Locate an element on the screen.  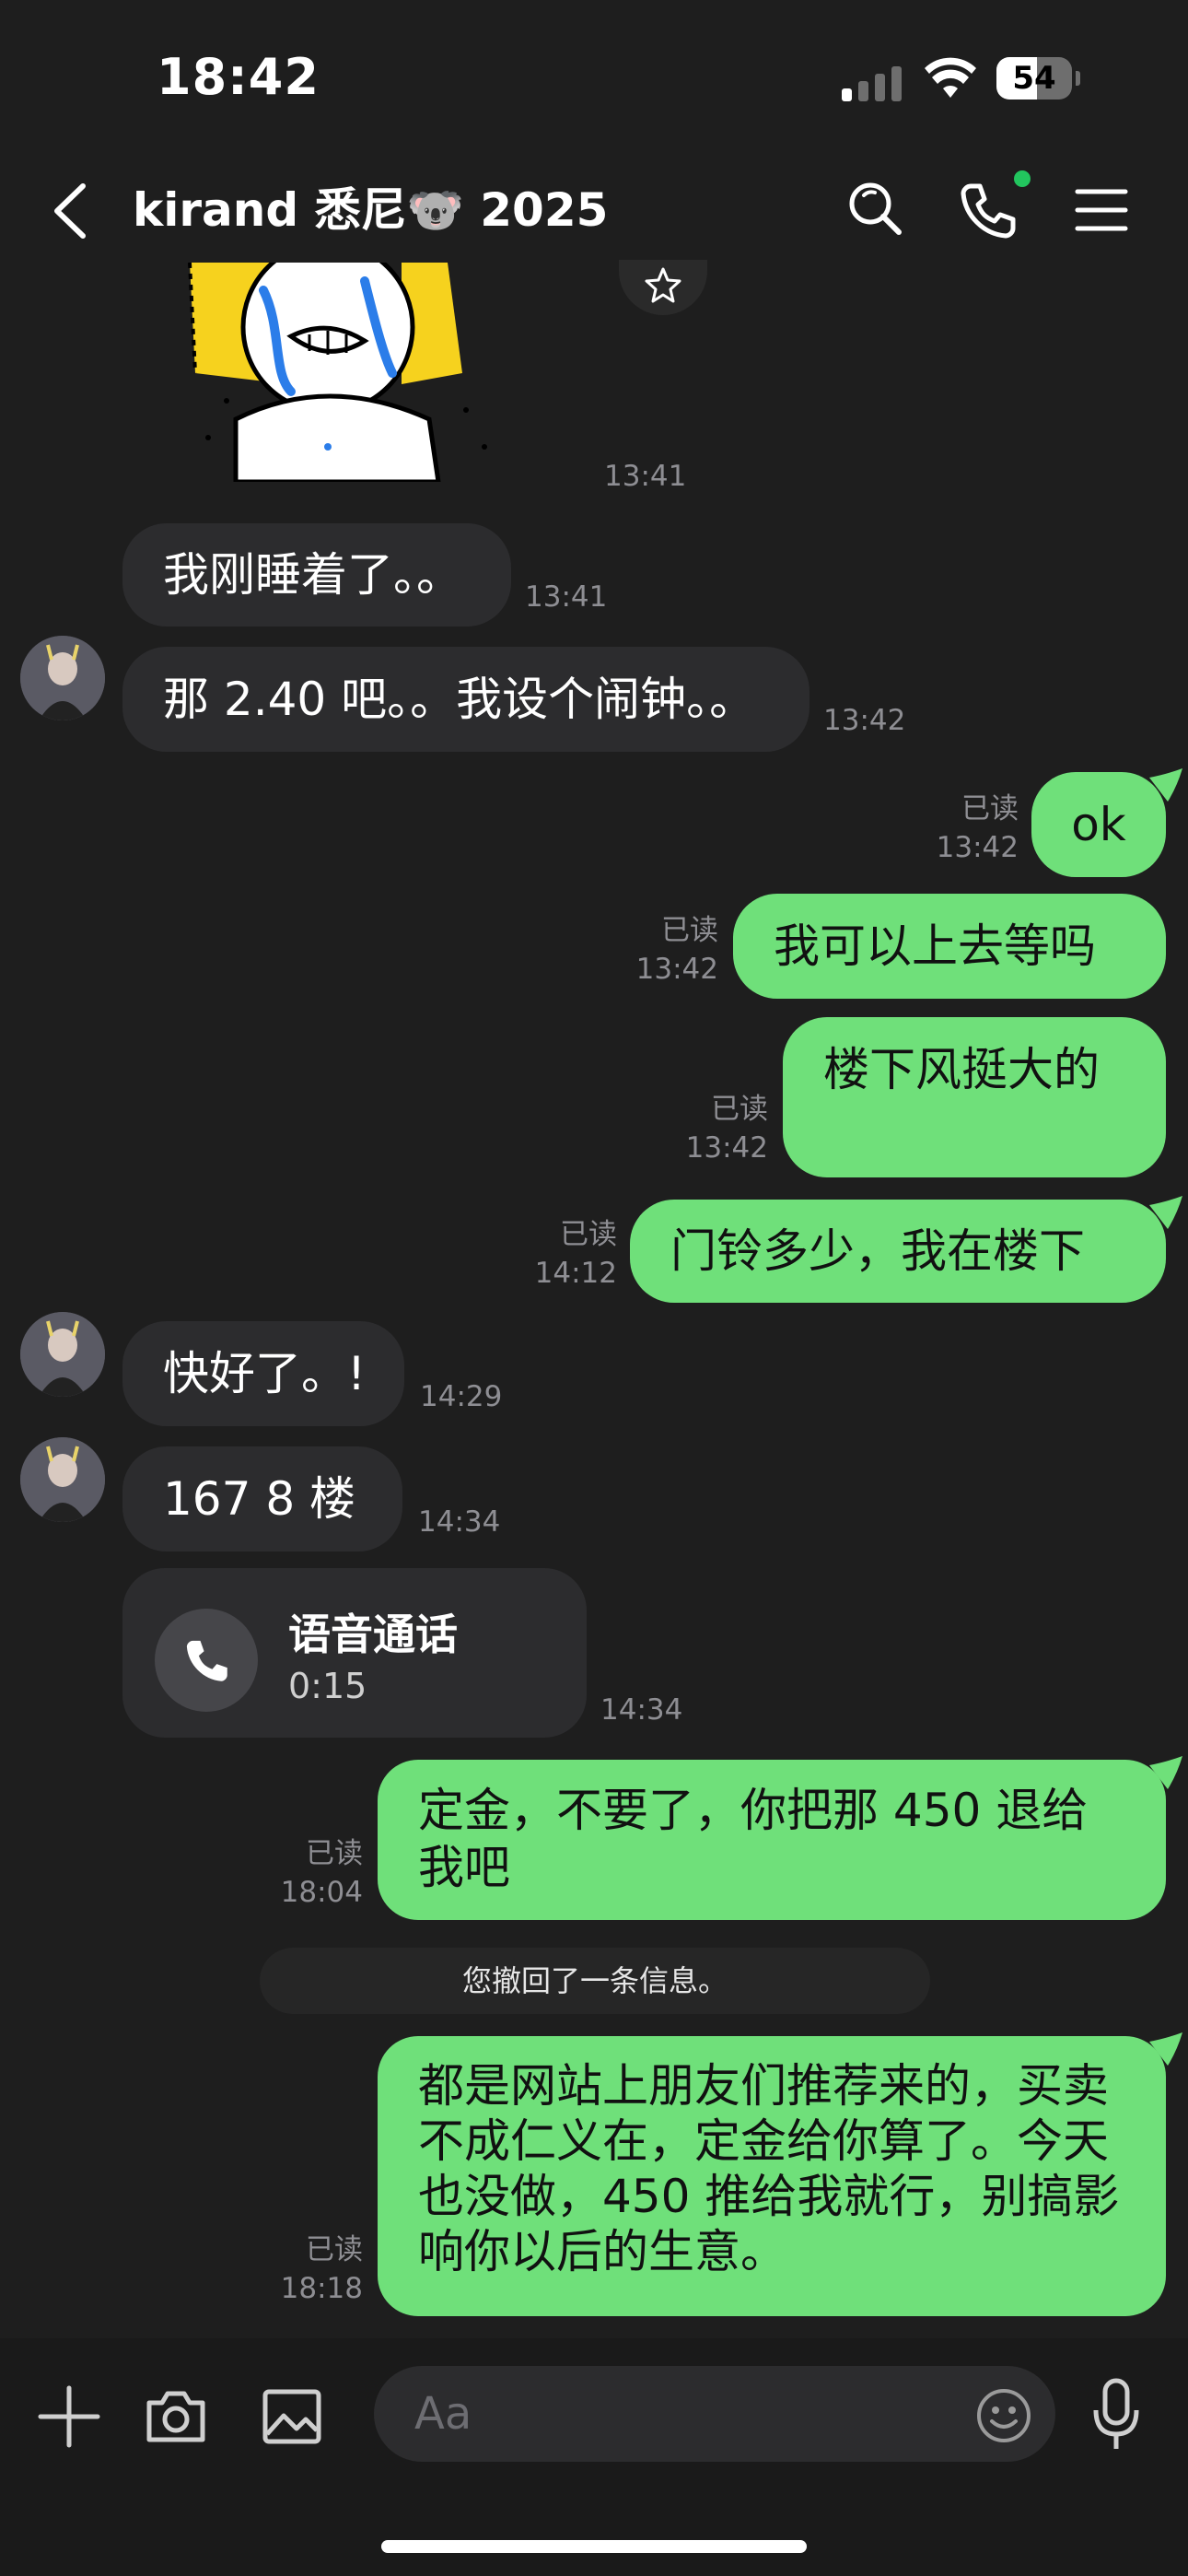
wifi-icon is located at coordinates (951, 77).